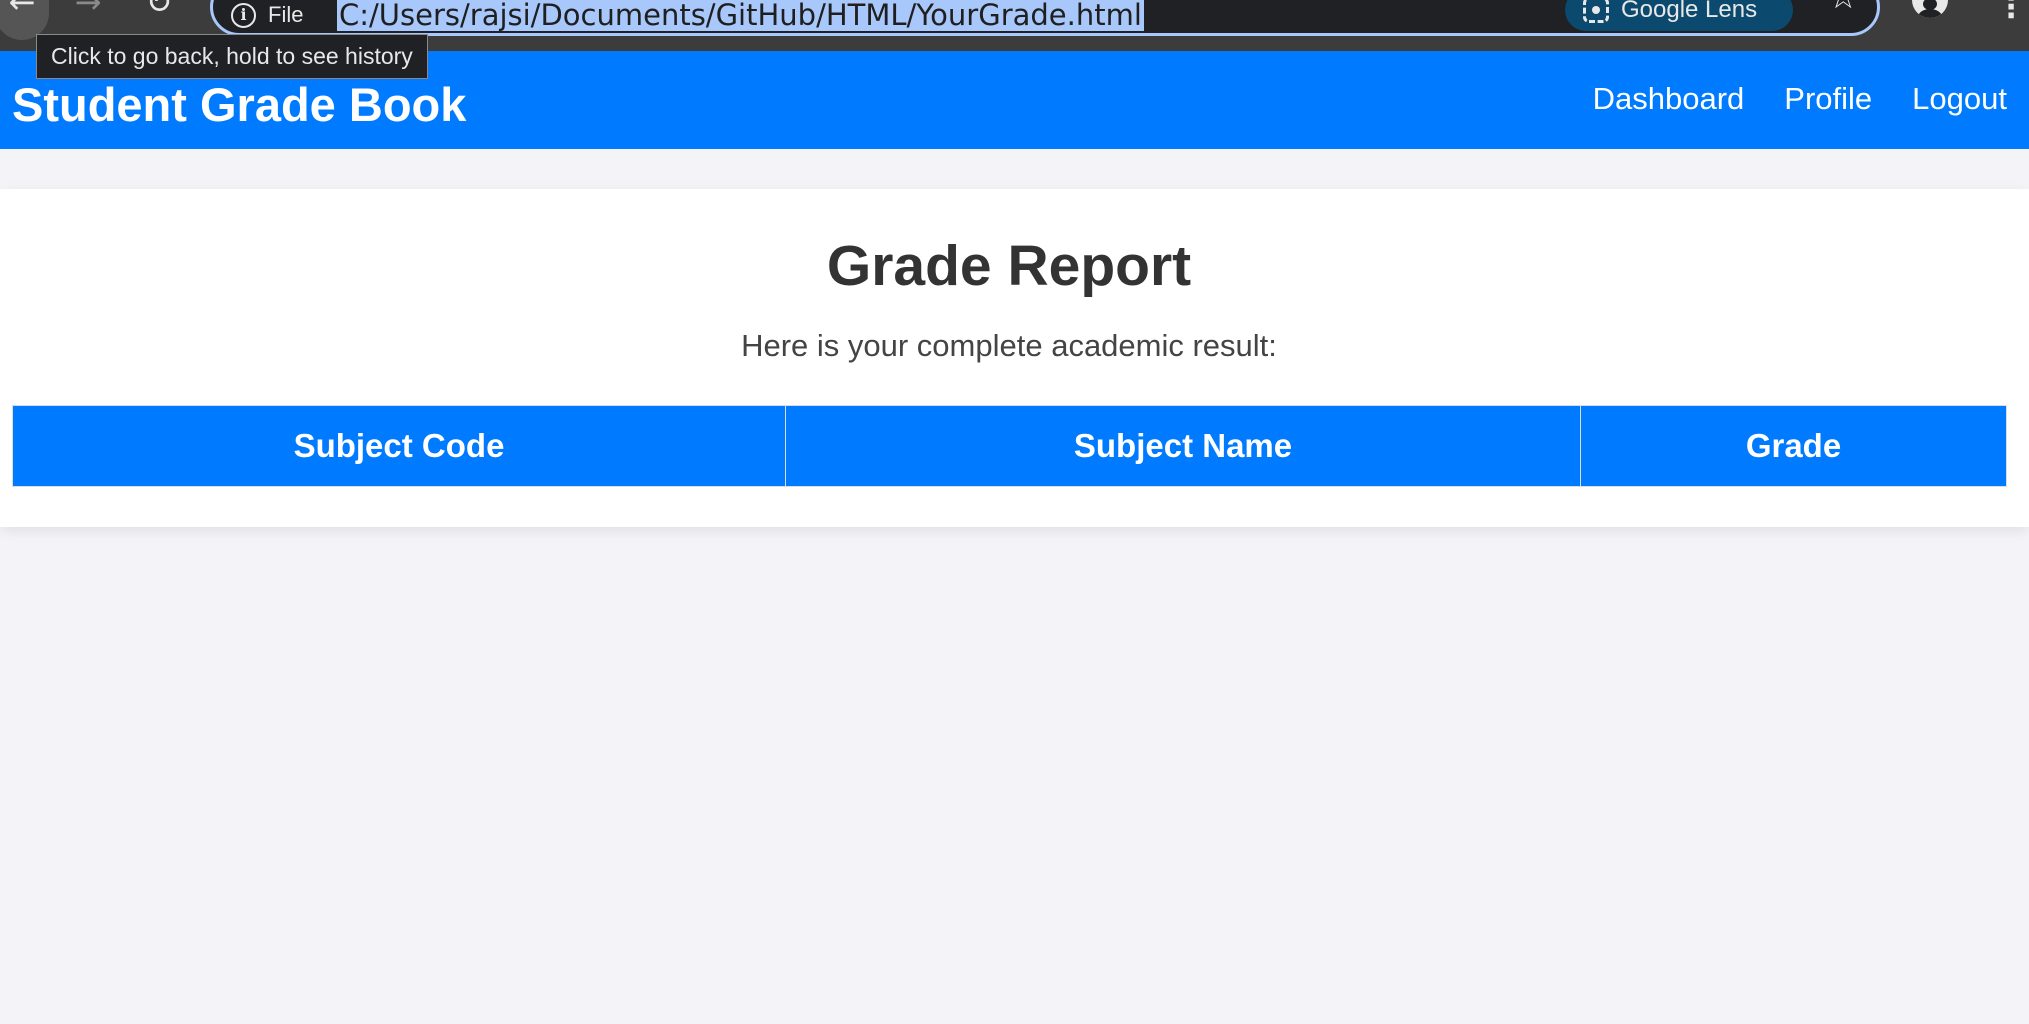  What do you see at coordinates (1828, 99) in the screenshot?
I see `nav-link-profile: Profile` at bounding box center [1828, 99].